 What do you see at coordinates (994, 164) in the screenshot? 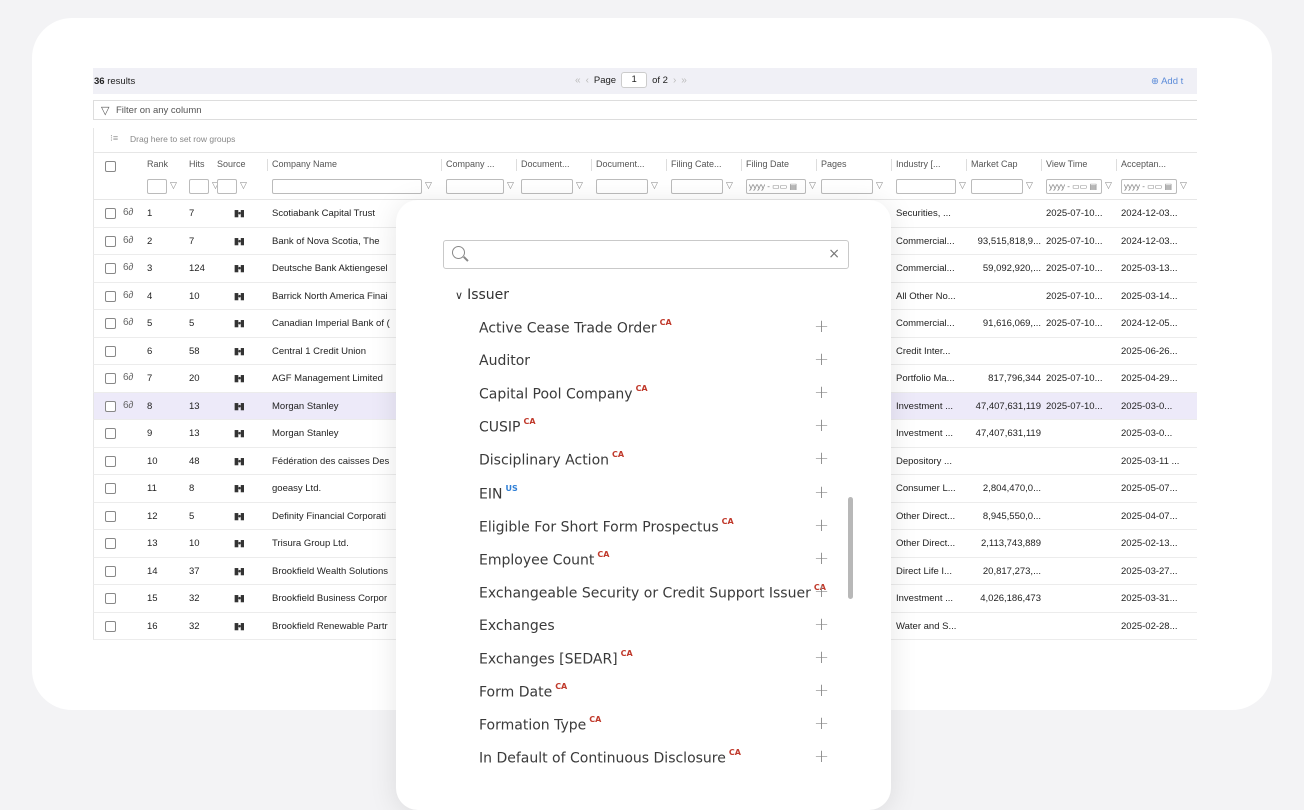
I see `column-header: Market Cap` at bounding box center [994, 164].